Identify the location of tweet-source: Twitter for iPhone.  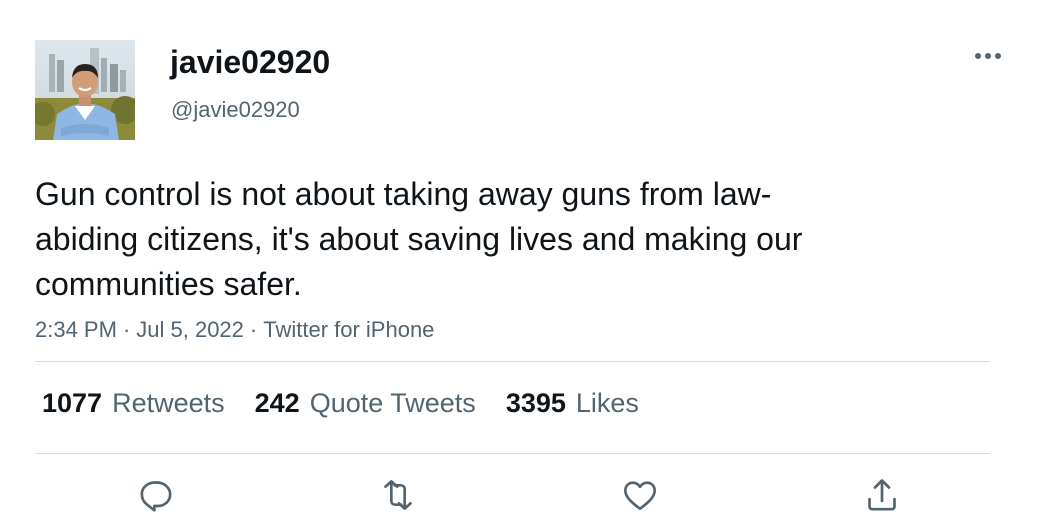
(348, 329).